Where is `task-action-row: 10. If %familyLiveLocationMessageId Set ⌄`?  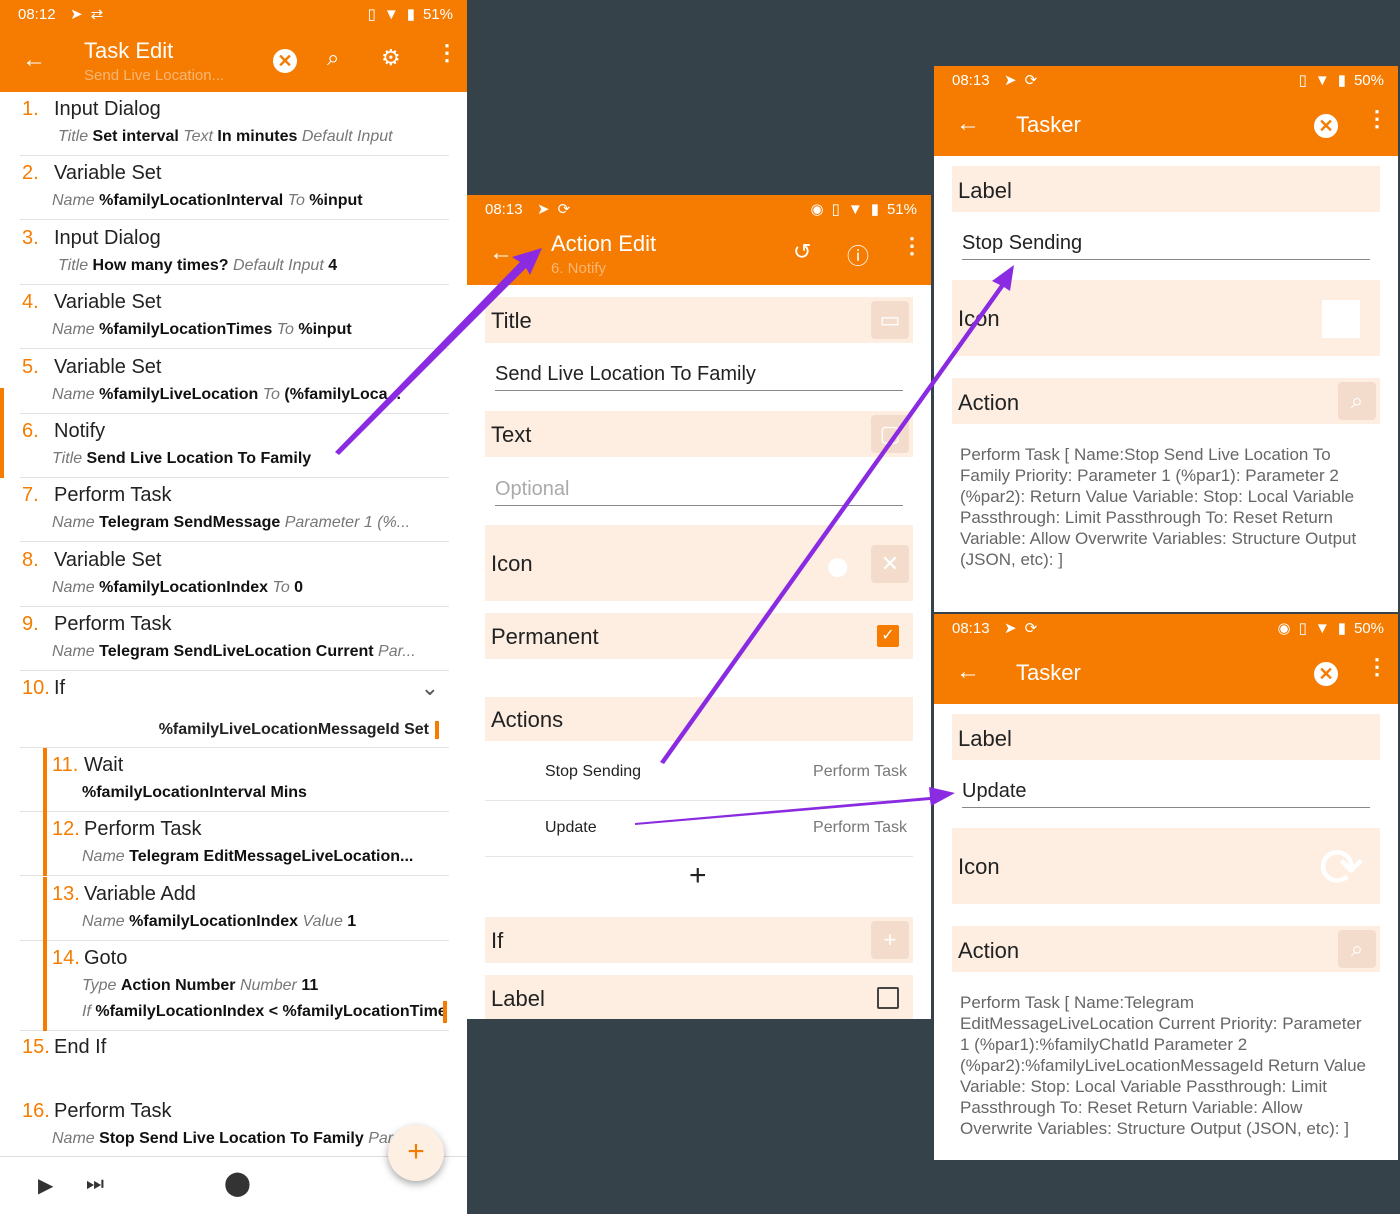 task-action-row: 10. If %familyLiveLocationMessageId Set ⌄ is located at coordinates (234, 709).